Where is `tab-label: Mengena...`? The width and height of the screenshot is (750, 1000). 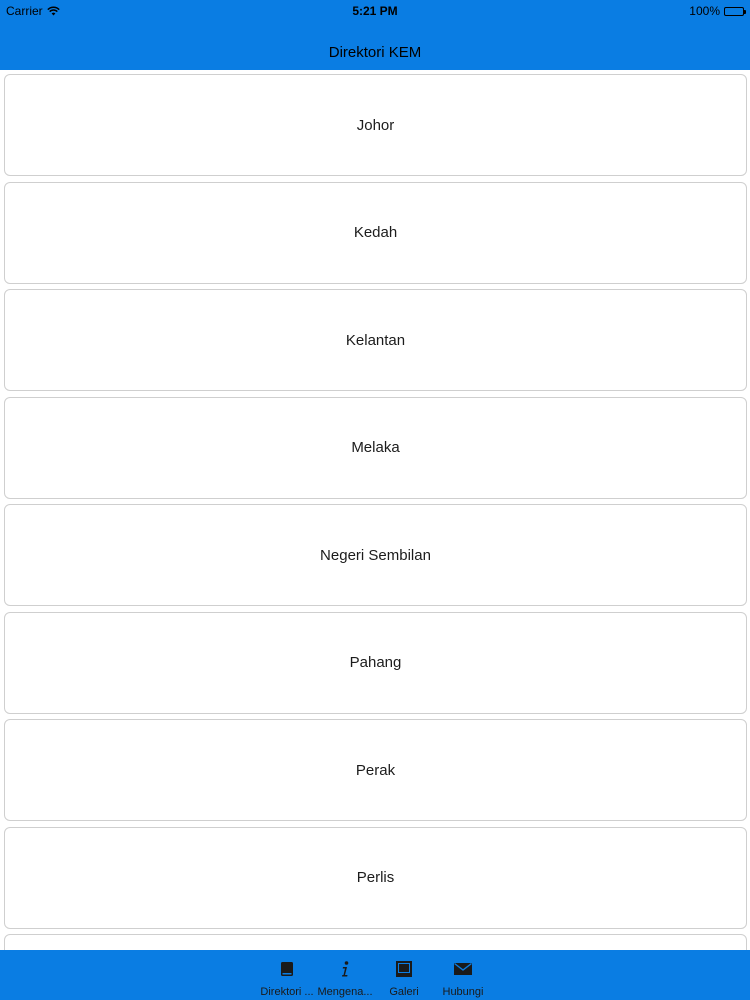 tab-label: Mengena... is located at coordinates (345, 992).